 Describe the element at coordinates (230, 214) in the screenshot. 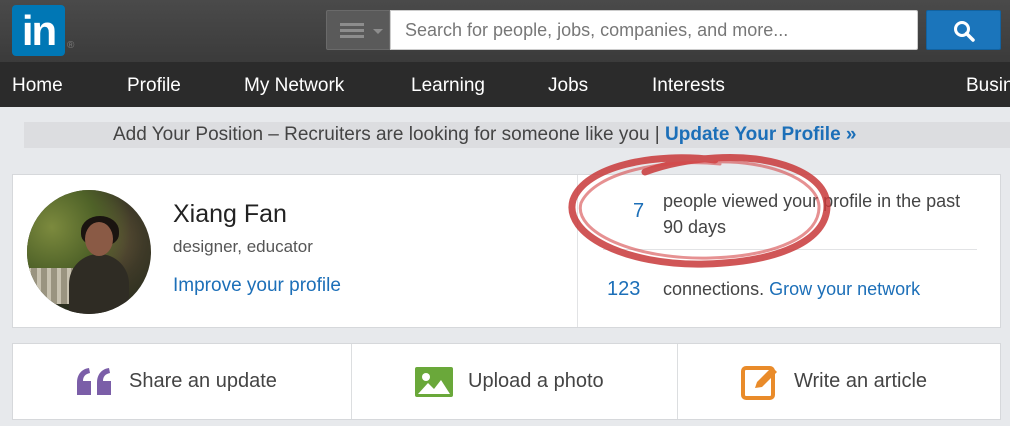

I see `profile-name: Xiang Fan` at that location.